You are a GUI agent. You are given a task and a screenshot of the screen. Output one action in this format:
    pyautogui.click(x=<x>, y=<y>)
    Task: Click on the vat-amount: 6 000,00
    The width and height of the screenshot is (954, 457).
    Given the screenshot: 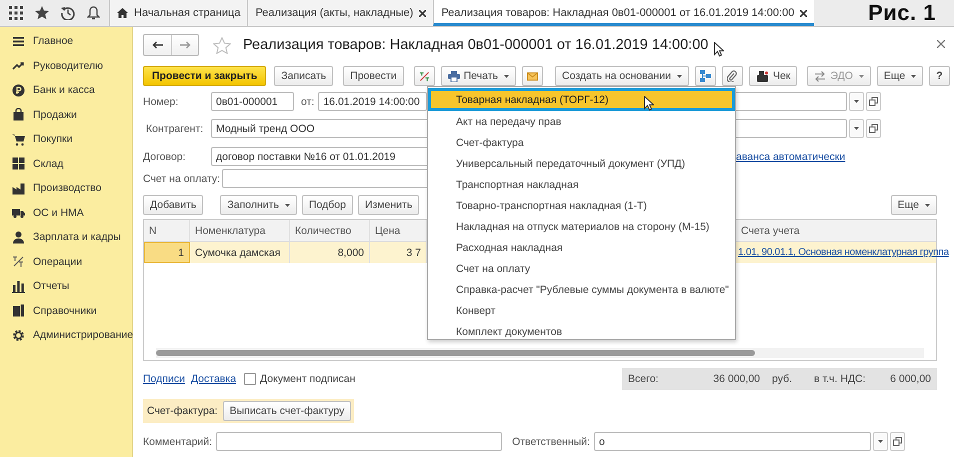 What is the action you would take?
    pyautogui.click(x=910, y=379)
    